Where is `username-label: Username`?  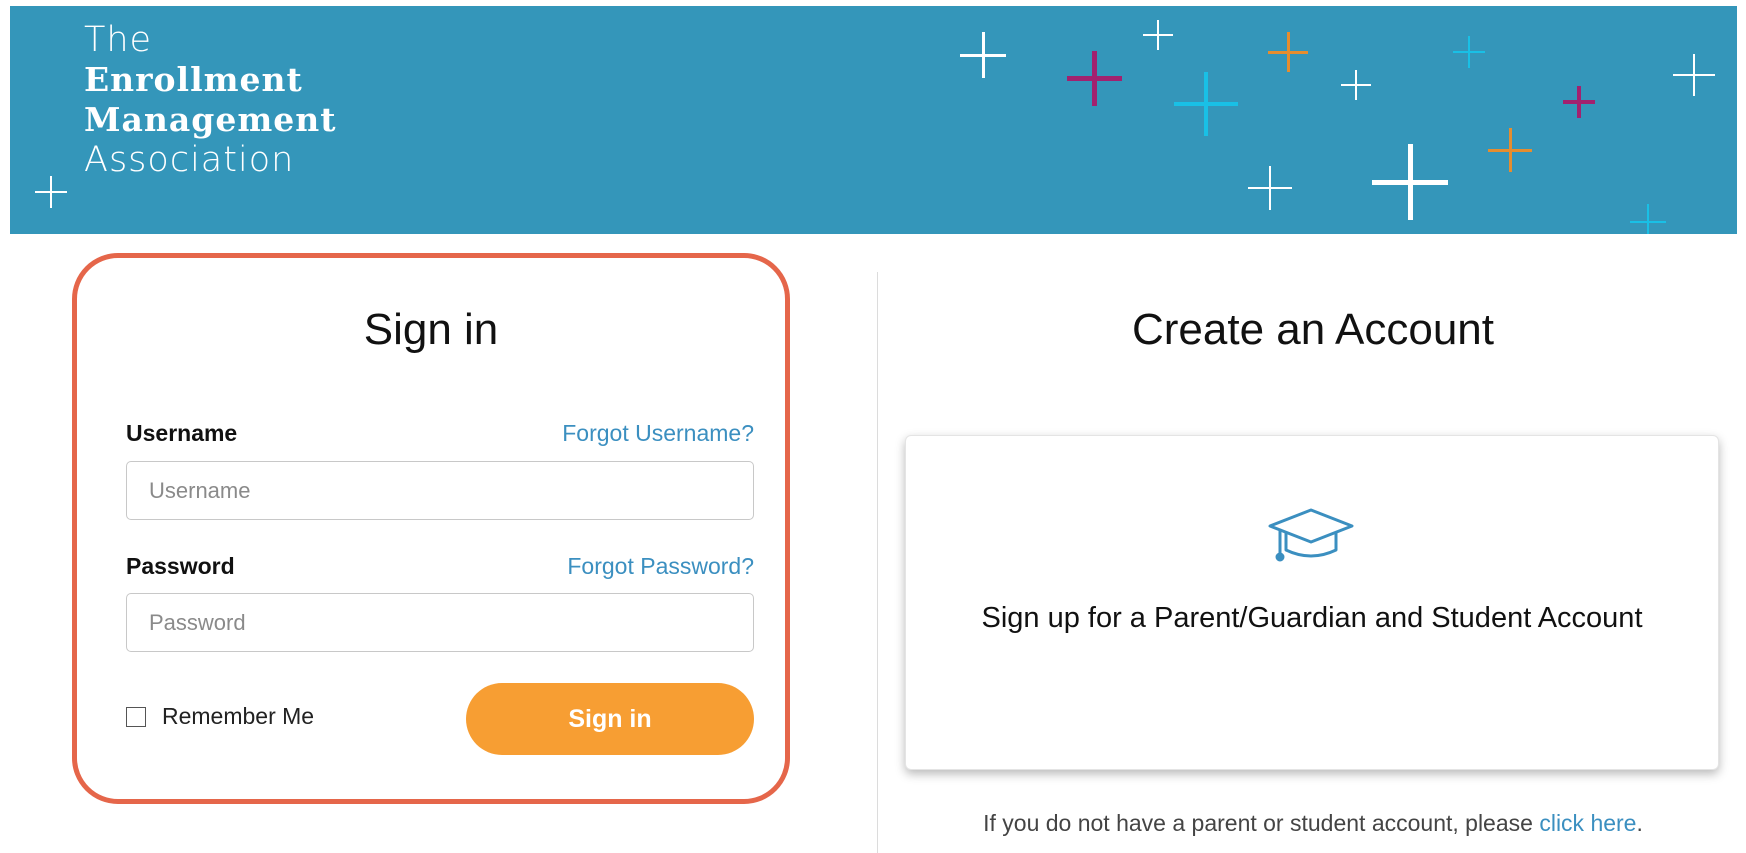
username-label: Username is located at coordinates (182, 433).